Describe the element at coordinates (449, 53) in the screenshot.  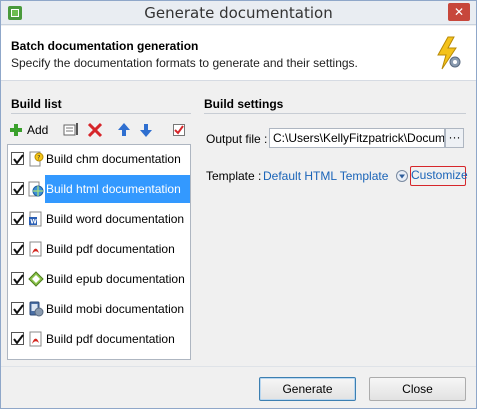
I see `lightning-gear-icon` at that location.